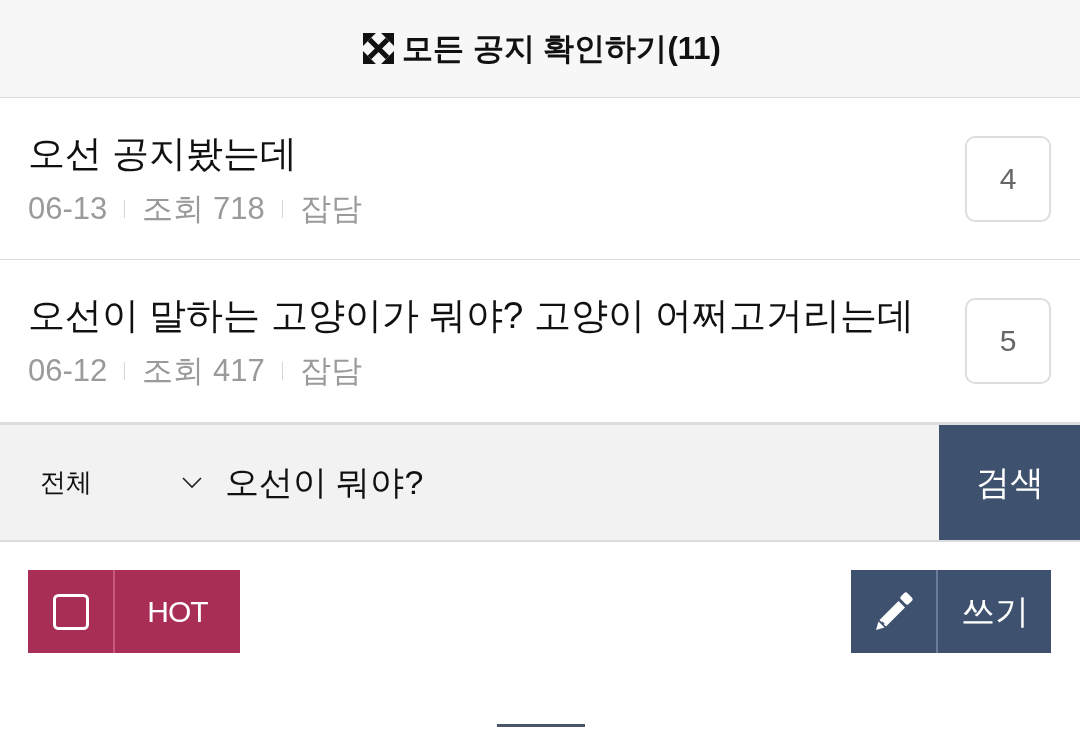 The image size is (1080, 730). Describe the element at coordinates (1008, 341) in the screenshot. I see `comment-count: 5` at that location.